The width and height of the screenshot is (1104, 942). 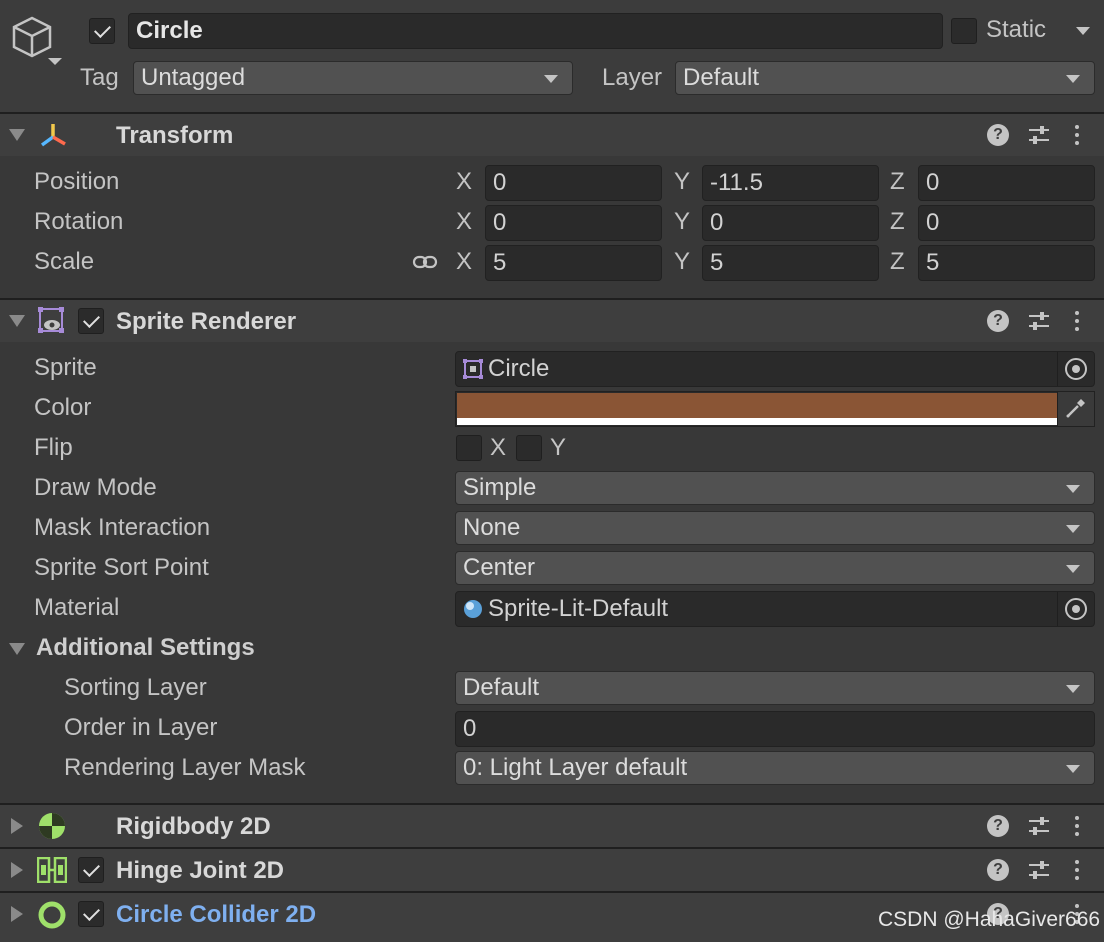 What do you see at coordinates (499, 567) in the screenshot?
I see `sprite-sort-point-value: Center` at bounding box center [499, 567].